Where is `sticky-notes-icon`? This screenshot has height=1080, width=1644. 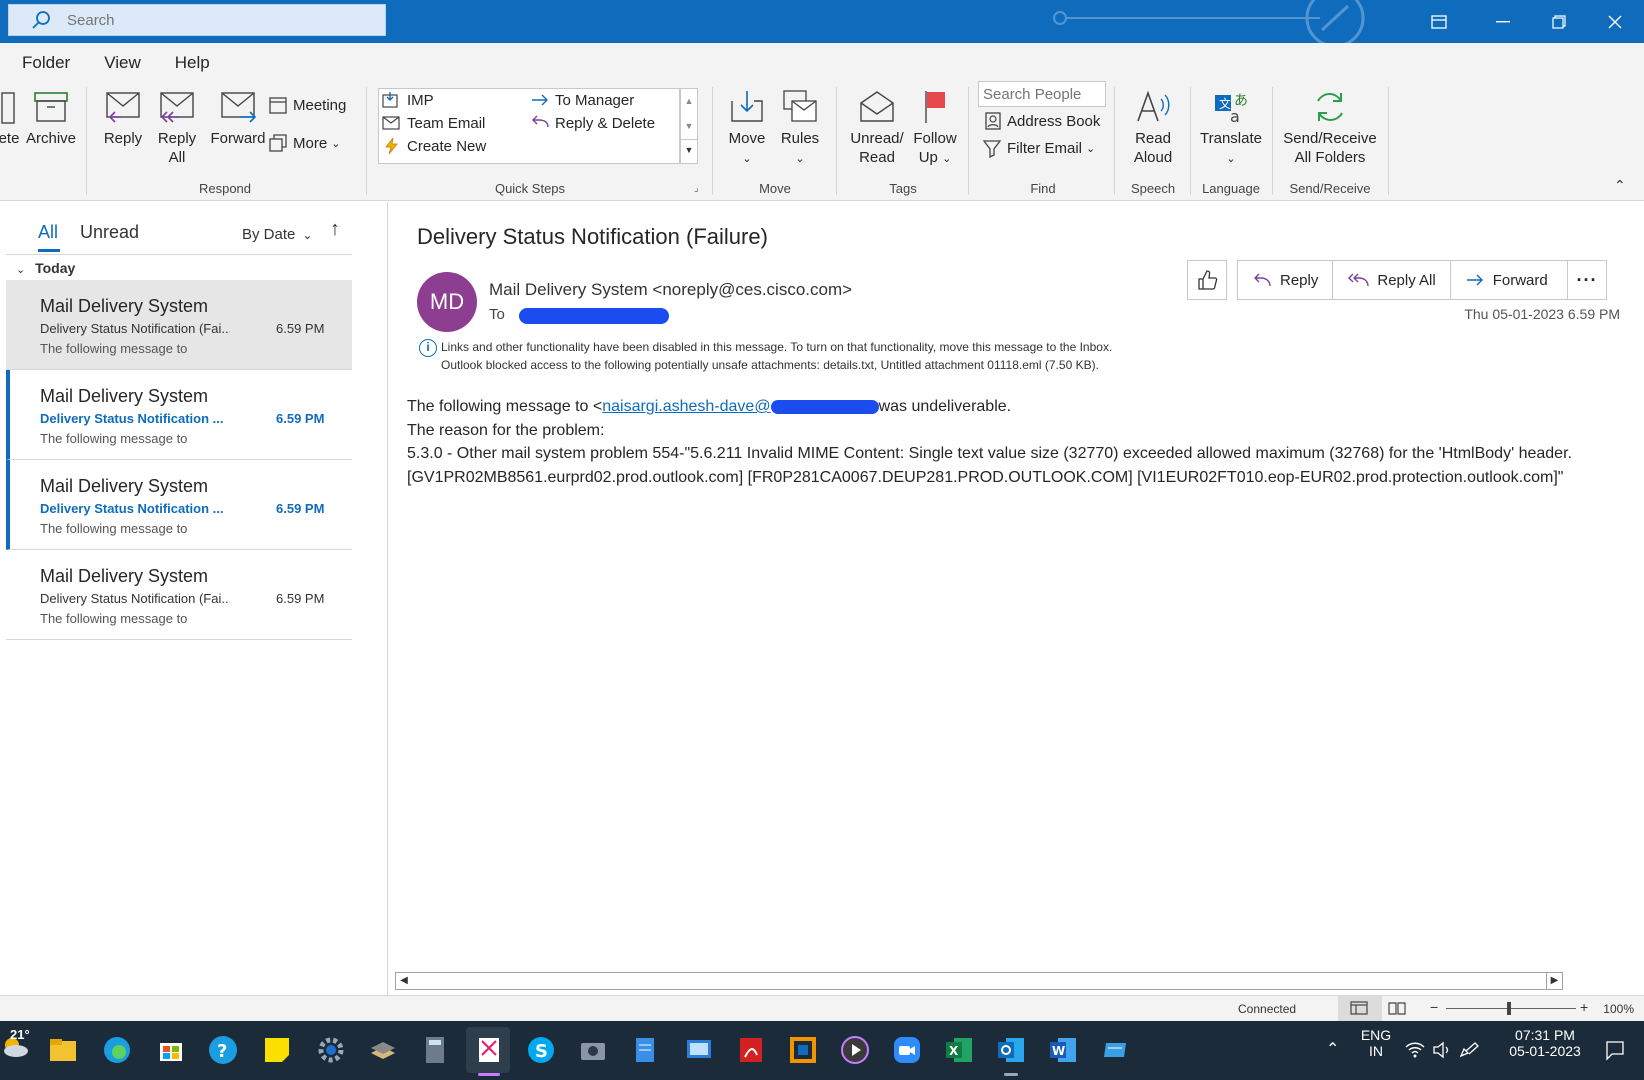
sticky-notes-icon is located at coordinates (277, 1050).